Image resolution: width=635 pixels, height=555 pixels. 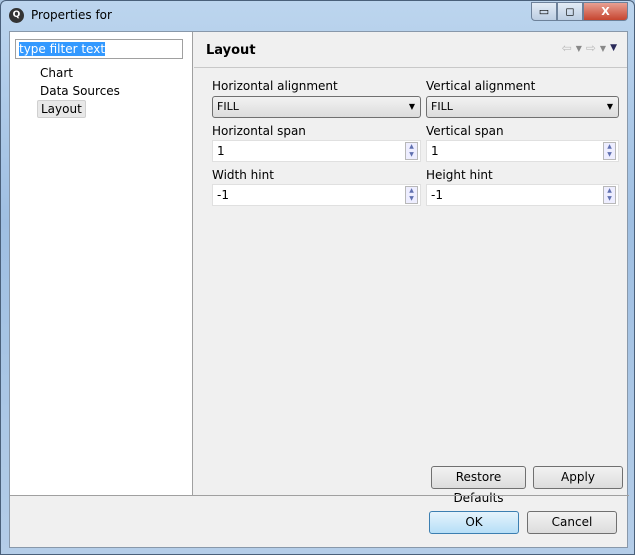 I want to click on filter-text: type filter text, so click(x=62, y=49).